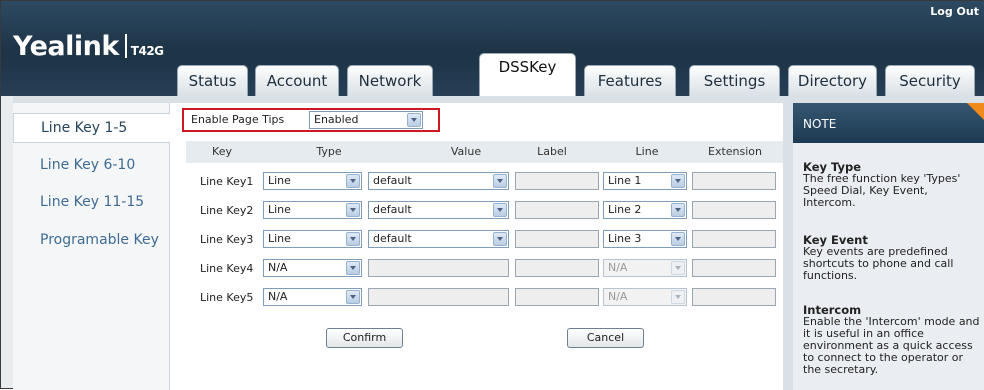  What do you see at coordinates (279, 209) in the screenshot?
I see `row2-type-value: Line` at bounding box center [279, 209].